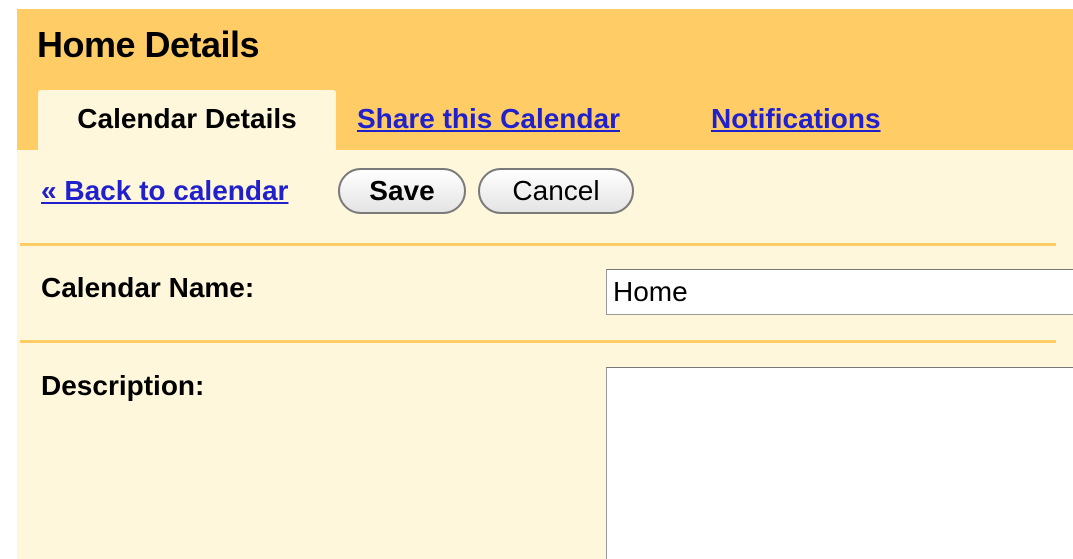 This screenshot has height=559, width=1073. I want to click on calendar-name-label: Calendar Name:, so click(148, 287).